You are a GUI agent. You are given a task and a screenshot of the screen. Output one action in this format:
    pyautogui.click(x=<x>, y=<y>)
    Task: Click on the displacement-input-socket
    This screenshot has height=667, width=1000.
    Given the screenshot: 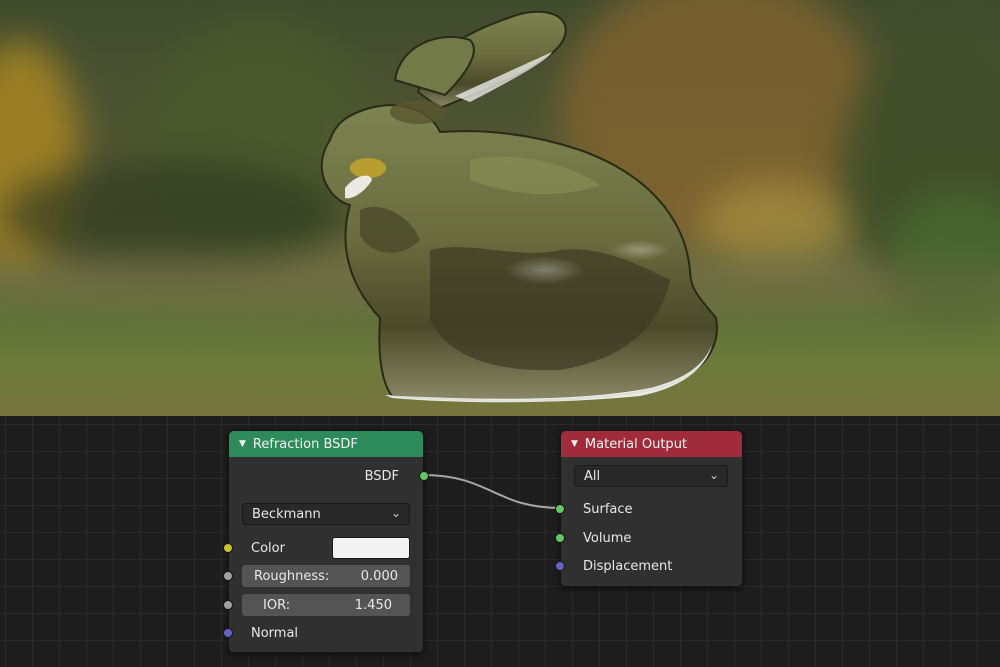 What is the action you would take?
    pyautogui.click(x=560, y=566)
    